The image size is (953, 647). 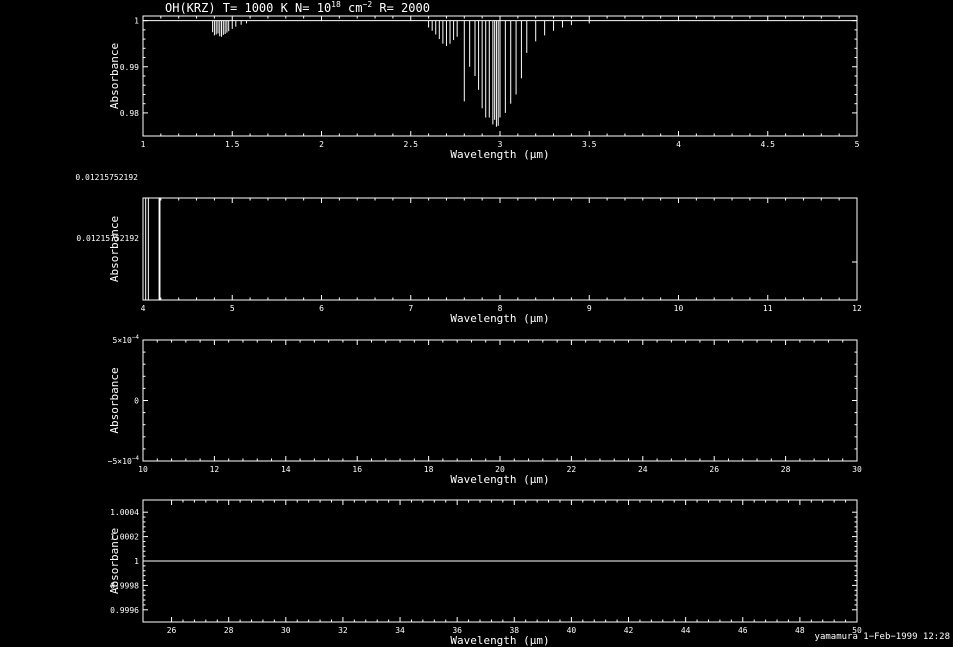 I want to click on title-prefix: OH(KRZ) T= 1000 K N= 10, so click(x=248, y=8).